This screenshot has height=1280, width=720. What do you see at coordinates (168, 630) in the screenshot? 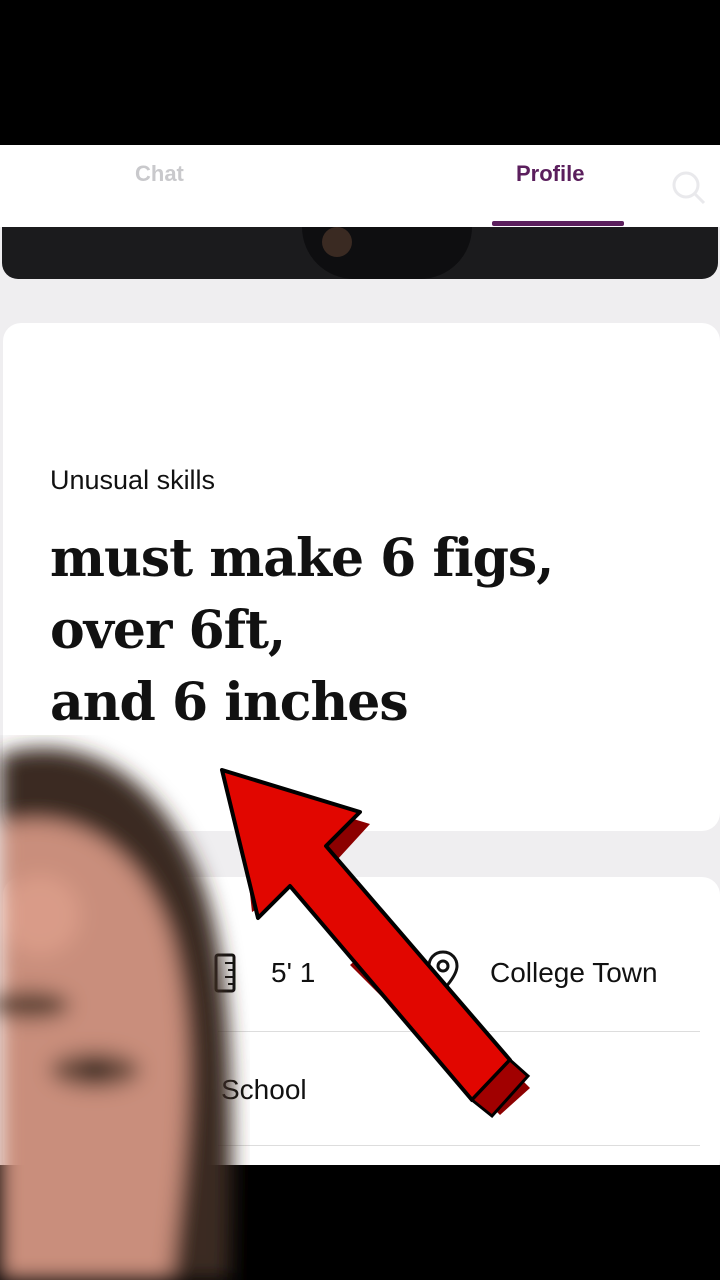
I see `prompt-answer-line: over 6ft,` at bounding box center [168, 630].